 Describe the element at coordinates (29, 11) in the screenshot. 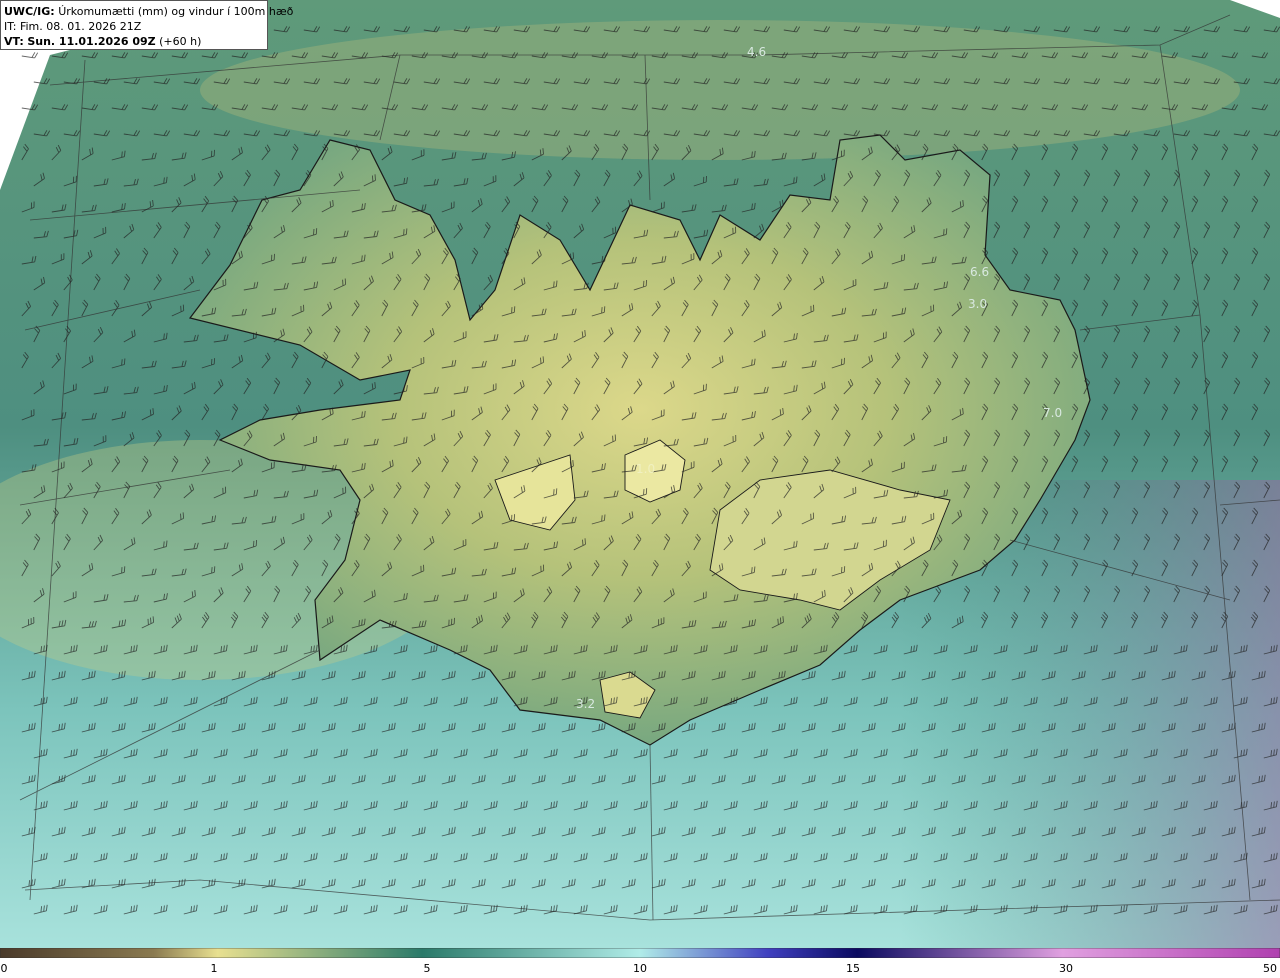

I see `product-code: UWC/IG:` at that location.